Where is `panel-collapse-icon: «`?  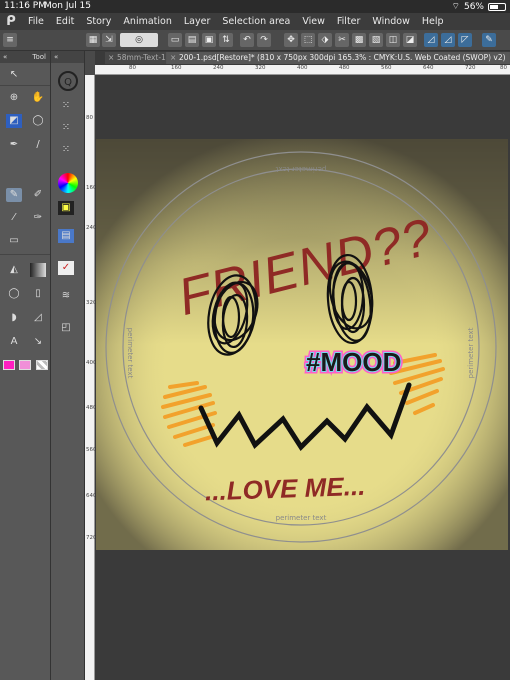
panel-collapse-icon: « is located at coordinates (5, 57).